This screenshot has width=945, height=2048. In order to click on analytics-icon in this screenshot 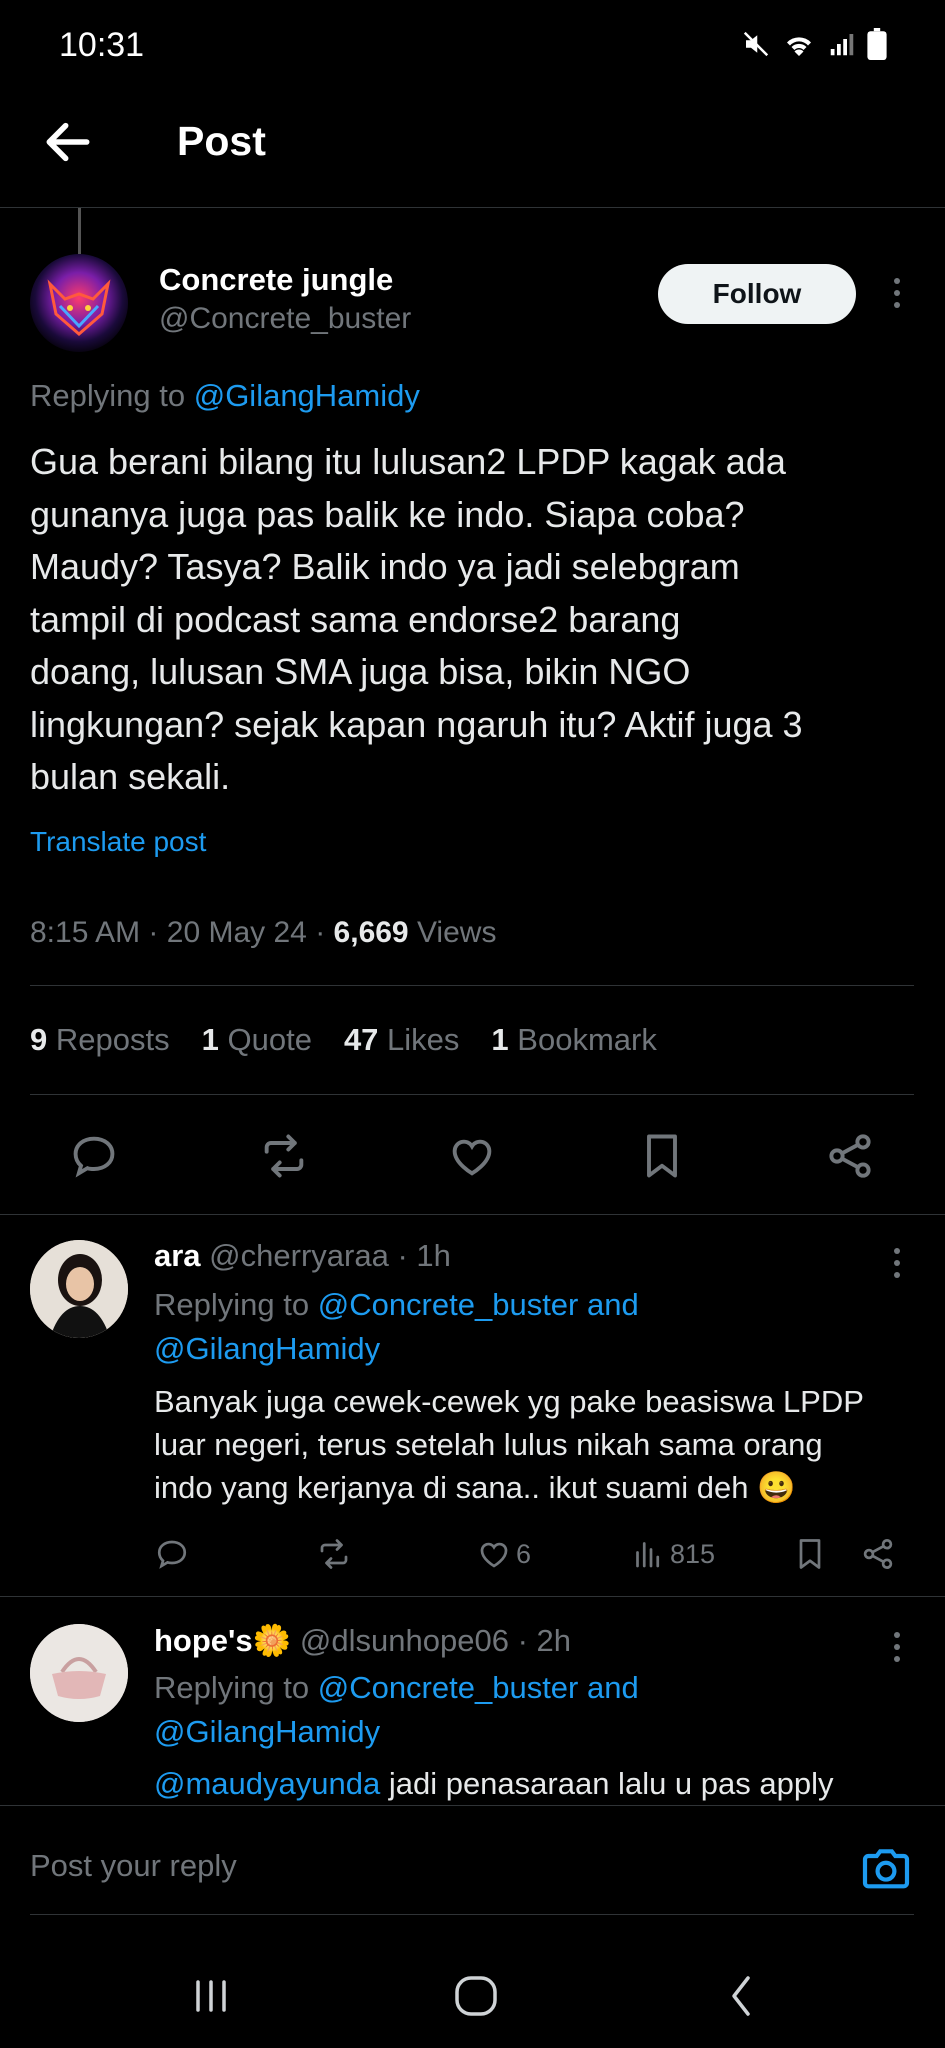, I will do `click(648, 1555)`.